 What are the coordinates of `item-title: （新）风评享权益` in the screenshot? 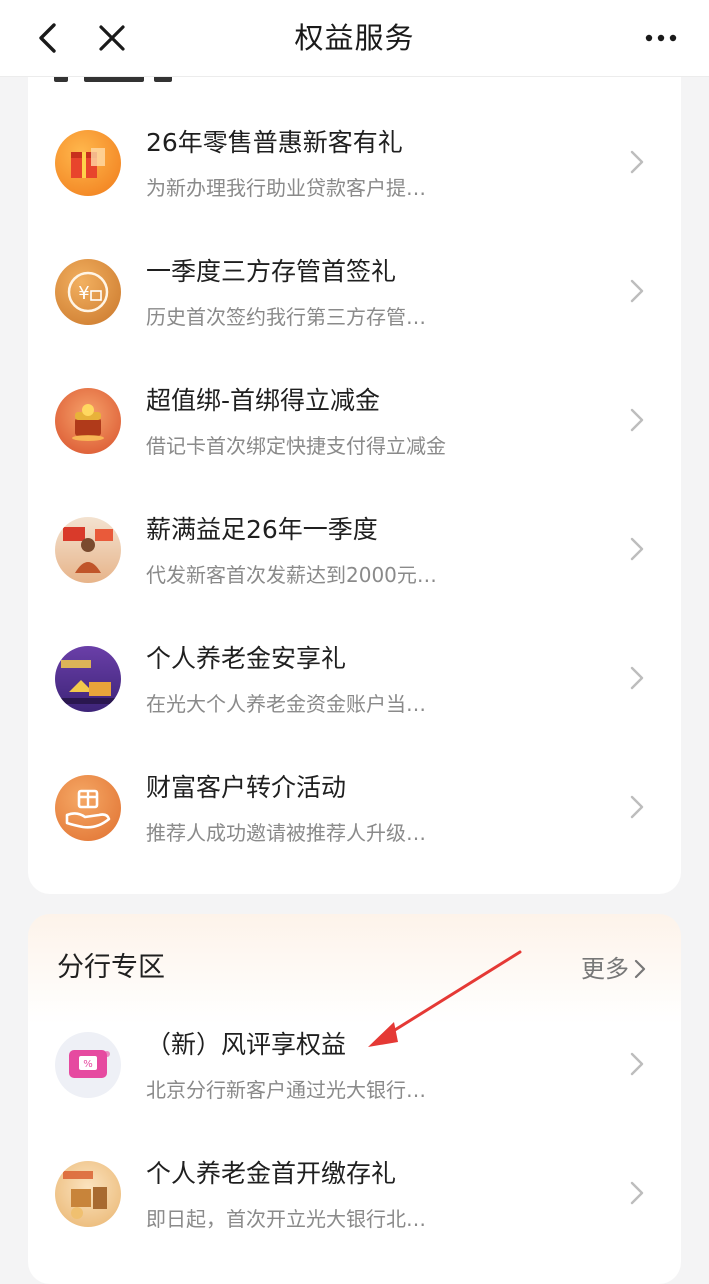 It's located at (246, 1044).